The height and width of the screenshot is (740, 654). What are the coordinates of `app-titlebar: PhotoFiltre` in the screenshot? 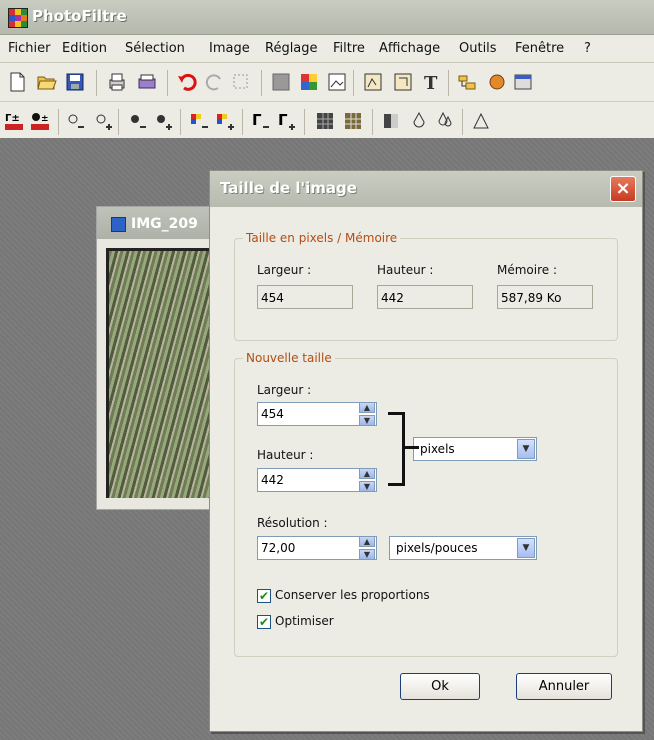 It's located at (327, 17).